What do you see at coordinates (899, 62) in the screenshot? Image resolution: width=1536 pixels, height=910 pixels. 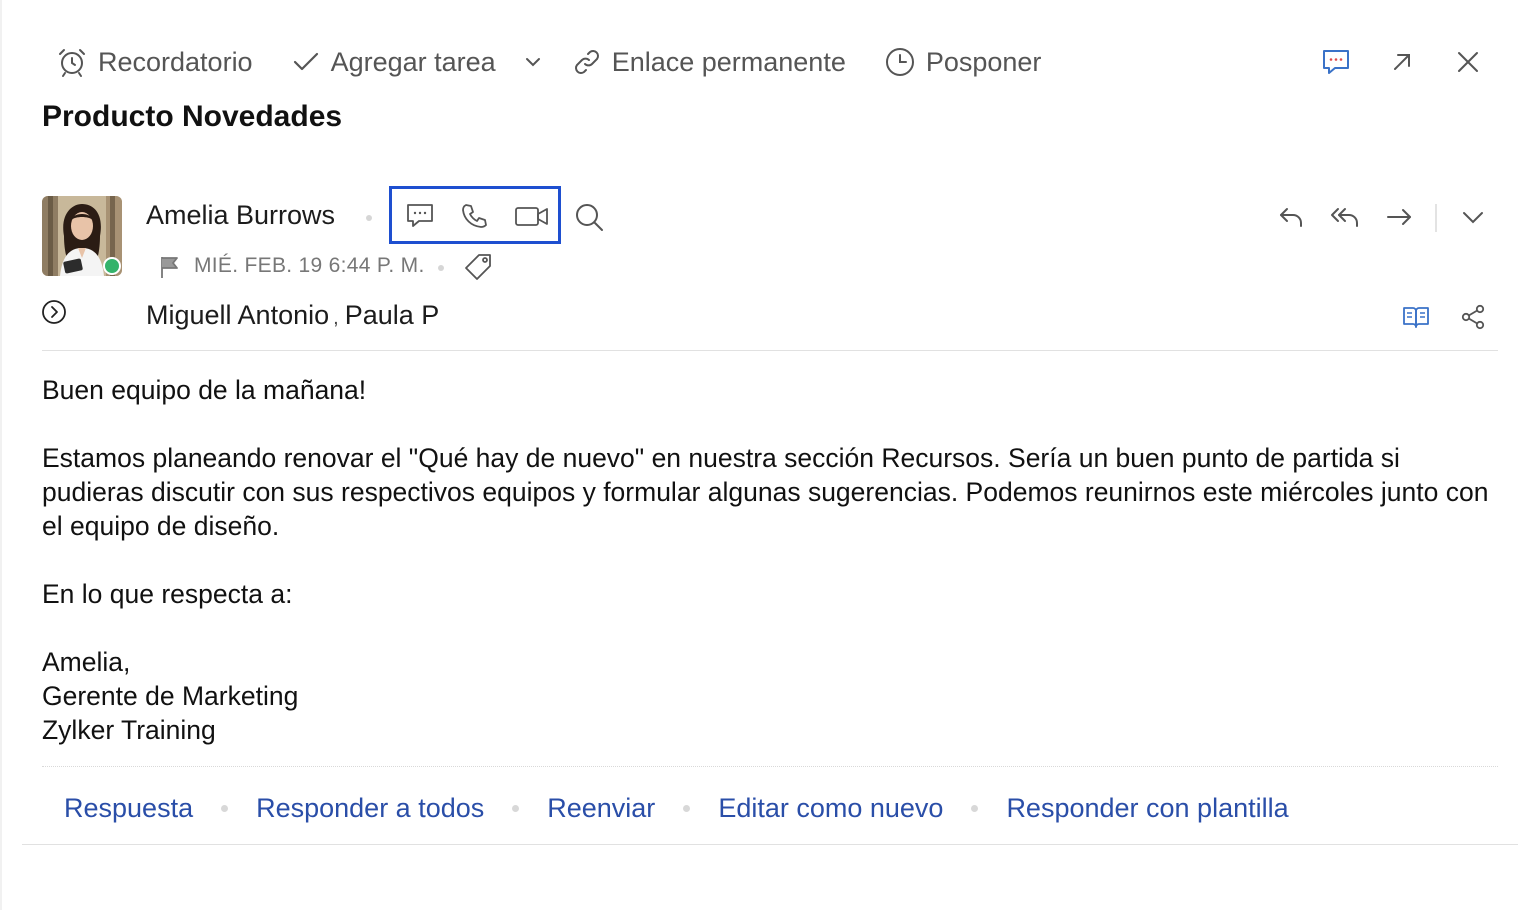 I see `clock-icon` at bounding box center [899, 62].